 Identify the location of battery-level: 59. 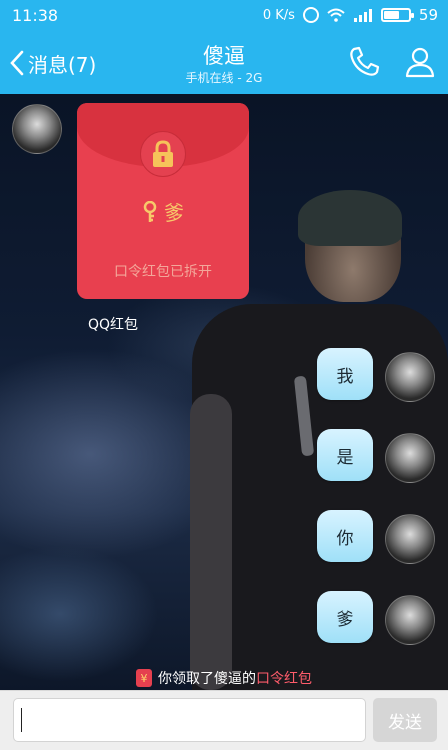
(428, 15).